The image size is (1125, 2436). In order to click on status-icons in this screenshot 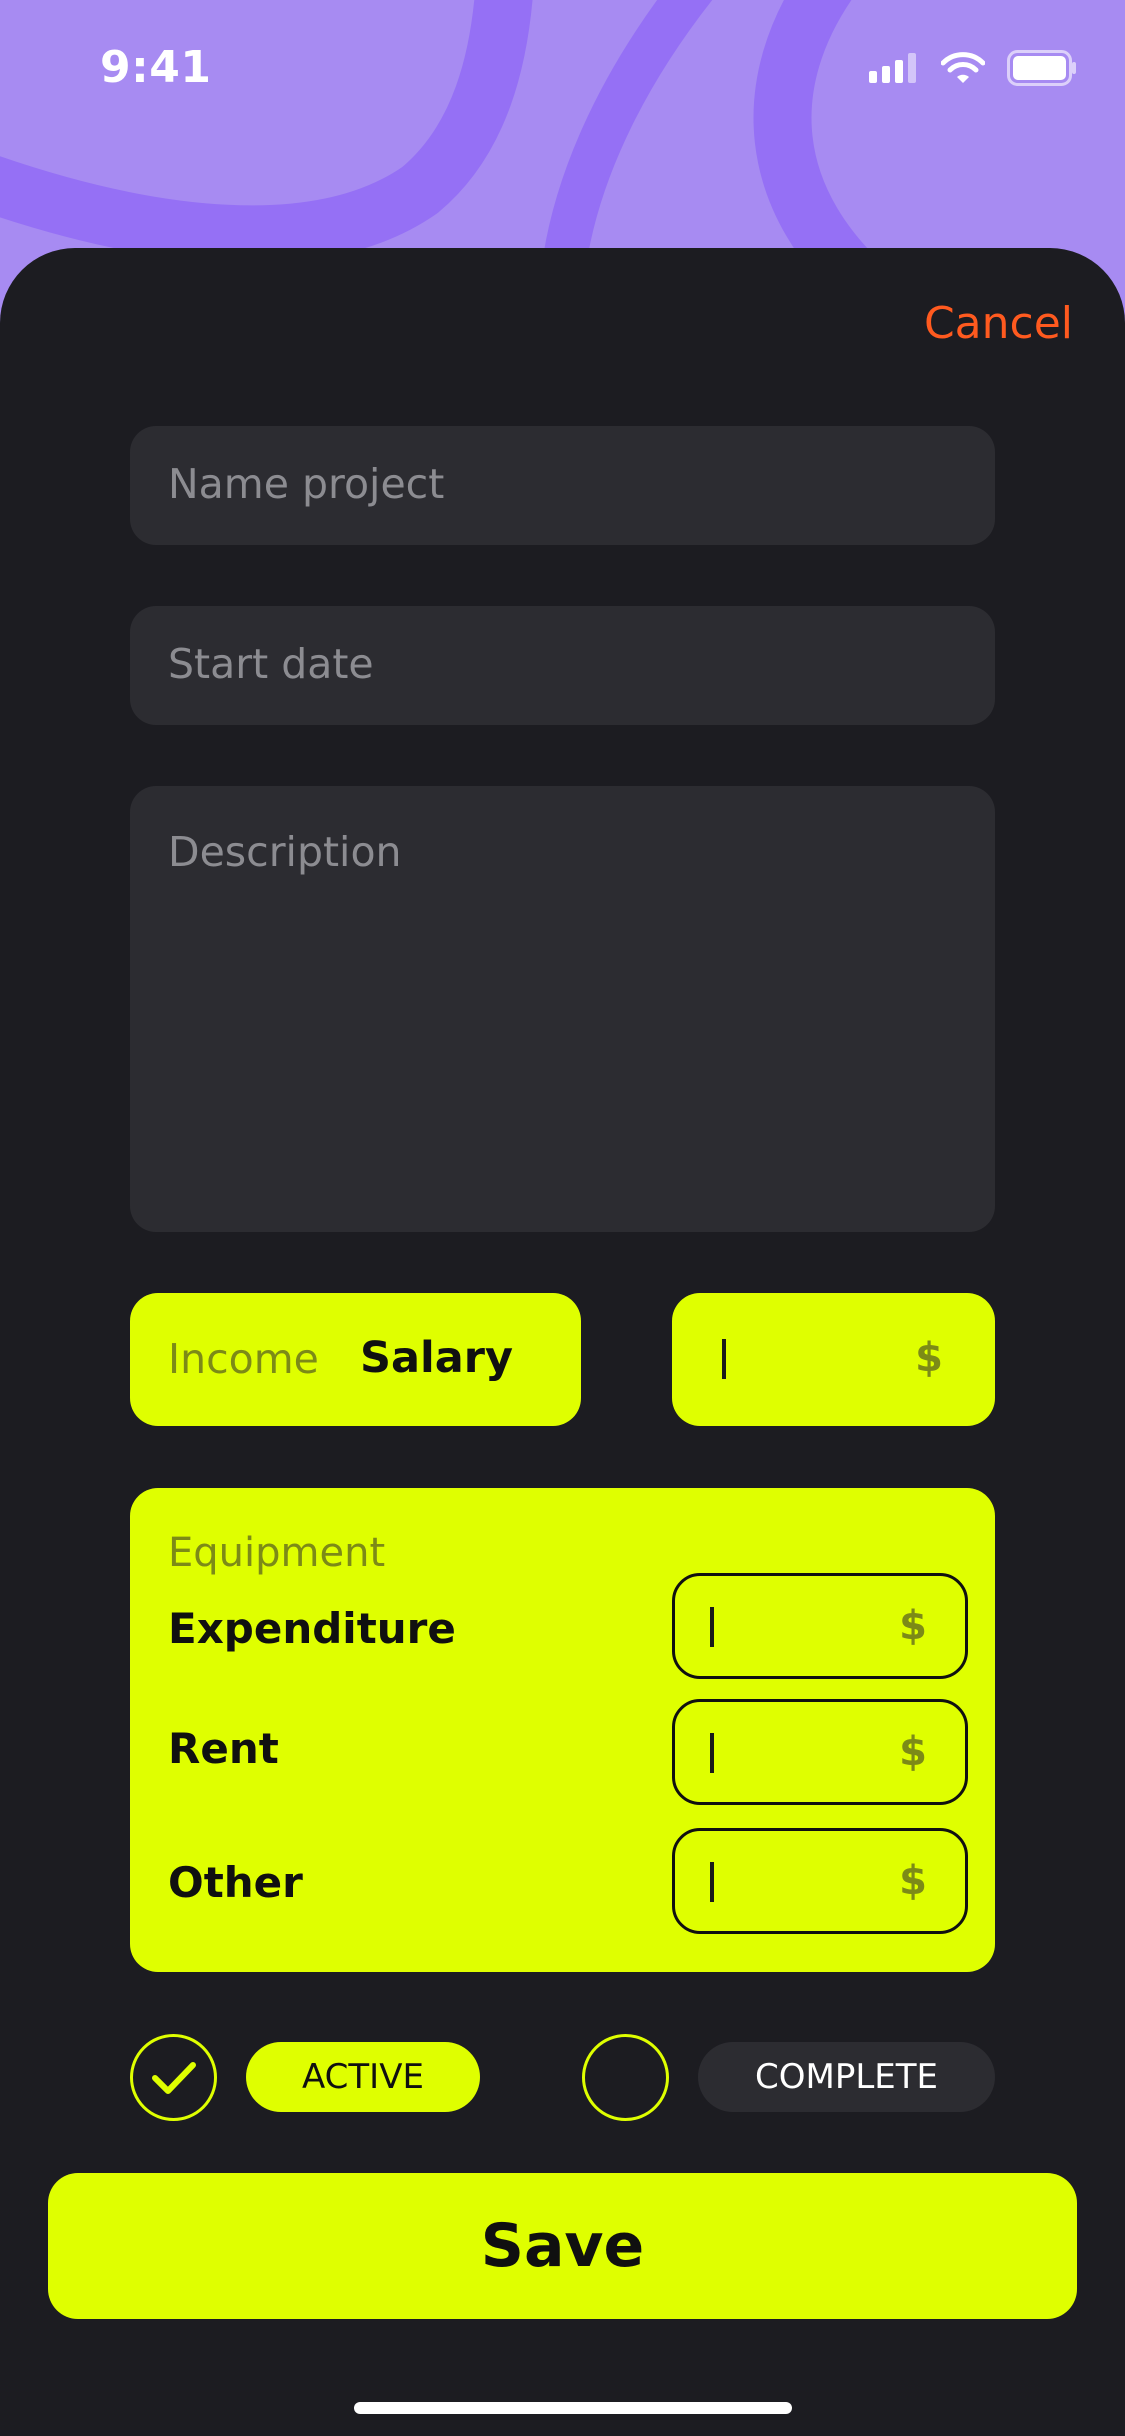, I will do `click(973, 68)`.